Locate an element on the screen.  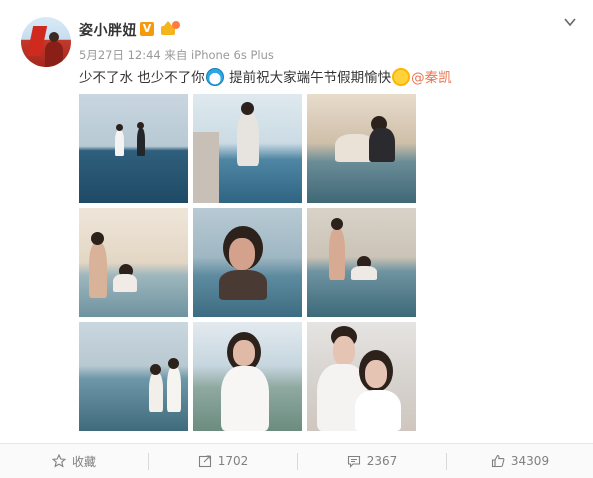
post-source: 来自 iPhone 6s Plus is located at coordinates (219, 55).